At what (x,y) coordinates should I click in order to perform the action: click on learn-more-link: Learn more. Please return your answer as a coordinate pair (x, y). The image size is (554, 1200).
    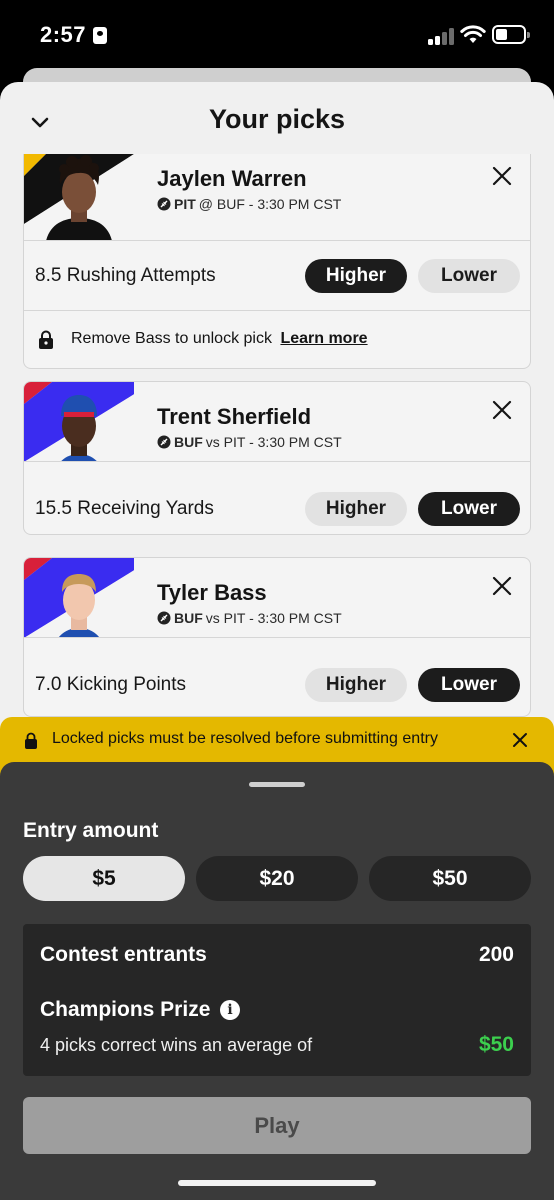
    Looking at the image, I should click on (323, 338).